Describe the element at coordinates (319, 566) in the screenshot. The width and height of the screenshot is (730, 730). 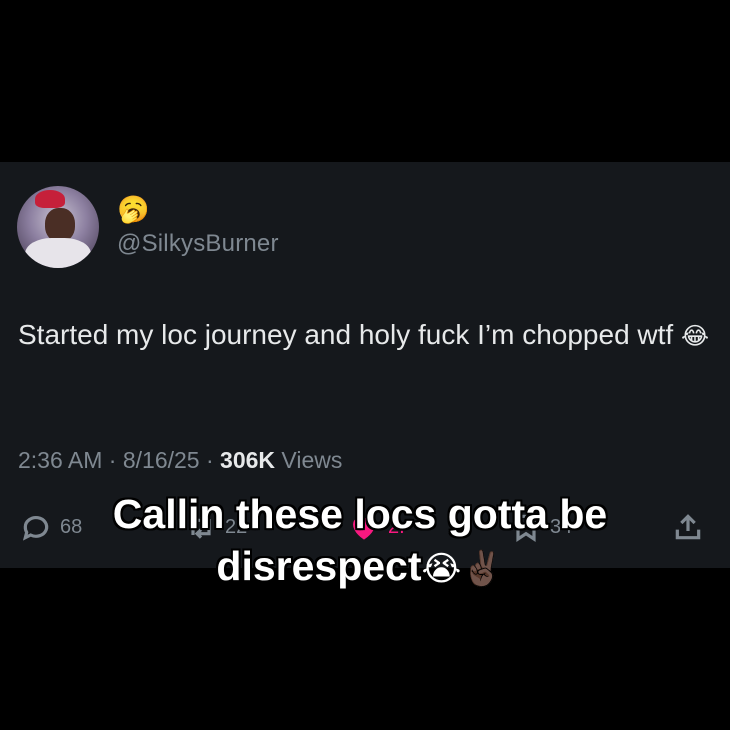
I see `caption-line-2-text: disrespect` at that location.